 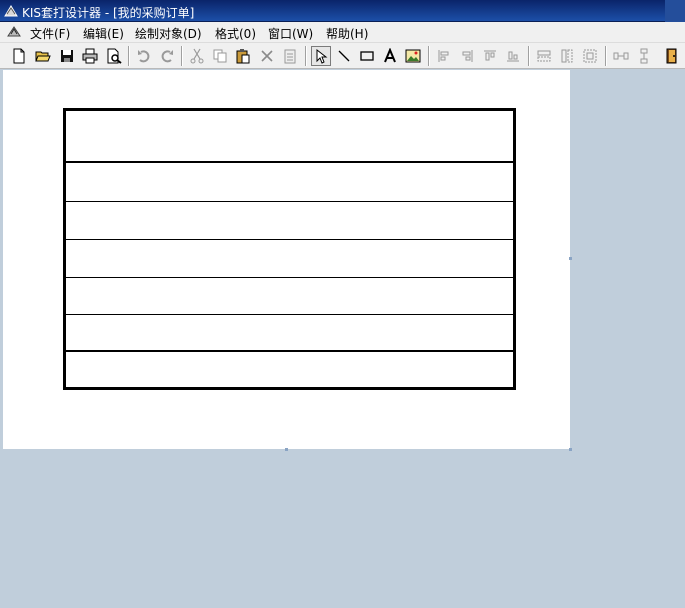 I want to click on window-title: KIS套打设计器 - [我的采购订单], so click(x=108, y=13).